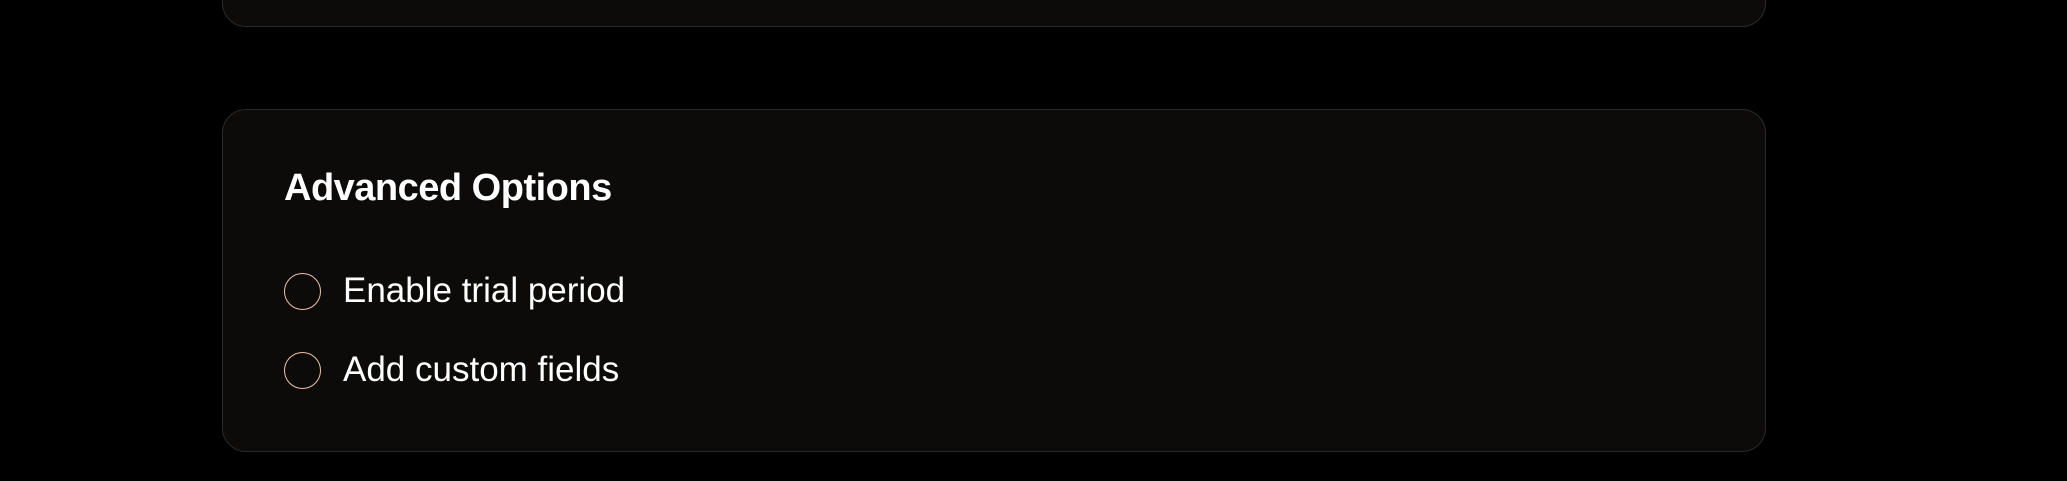 The image size is (2067, 481). Describe the element at coordinates (484, 290) in the screenshot. I see `option-label: Enable trial period` at that location.